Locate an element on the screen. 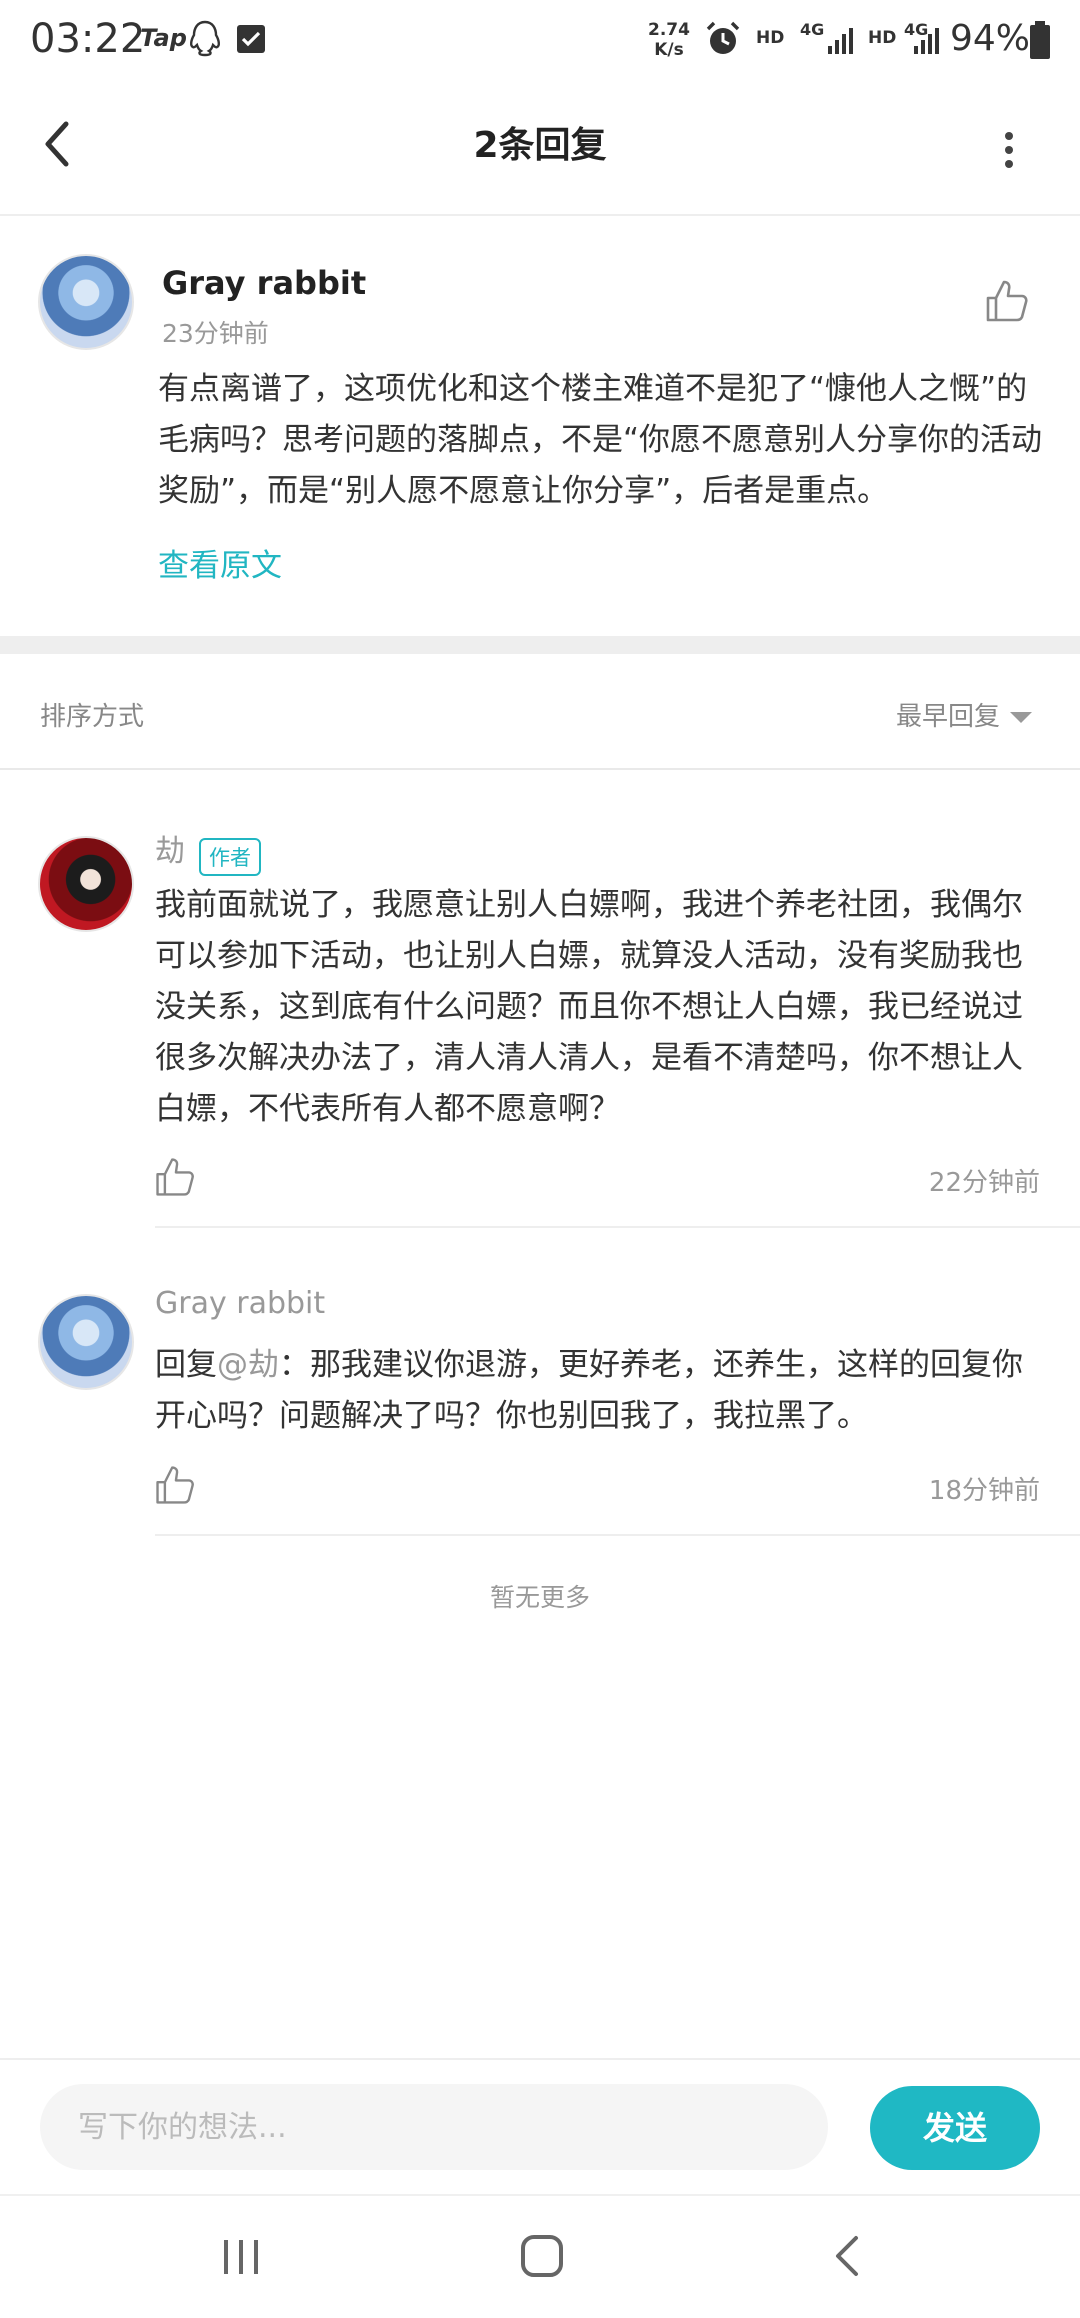 The image size is (1080, 2318). sort-selected-value: 最早回复 is located at coordinates (948, 717).